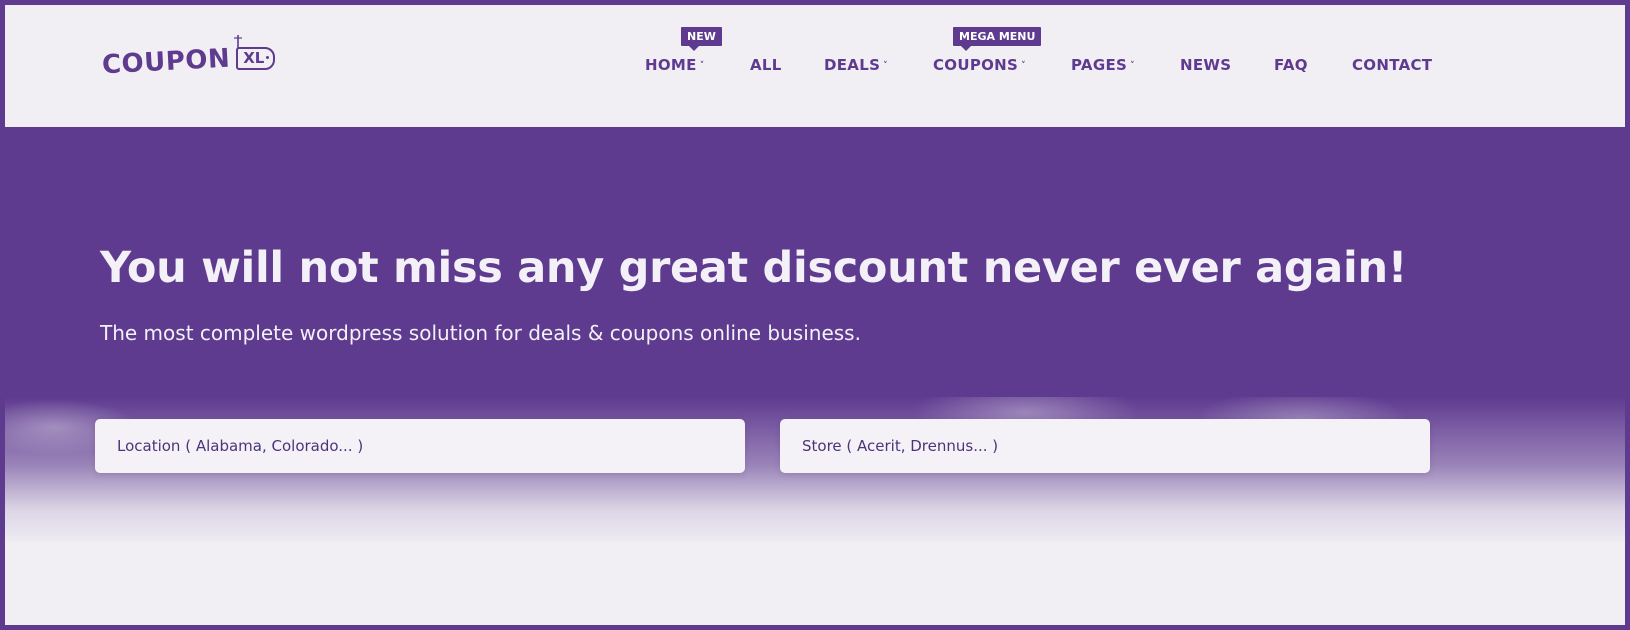 The image size is (1630, 630). I want to click on nav-item-label: HOME, so click(671, 65).